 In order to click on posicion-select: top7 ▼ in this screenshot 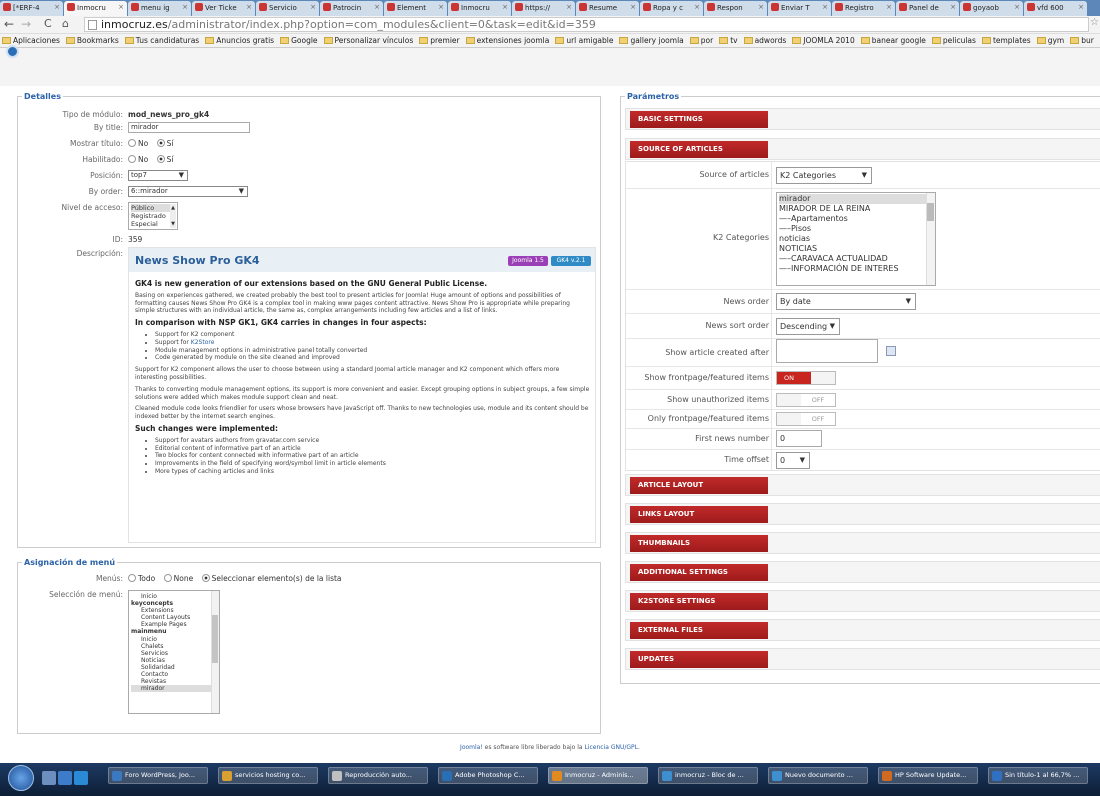, I will do `click(158, 175)`.